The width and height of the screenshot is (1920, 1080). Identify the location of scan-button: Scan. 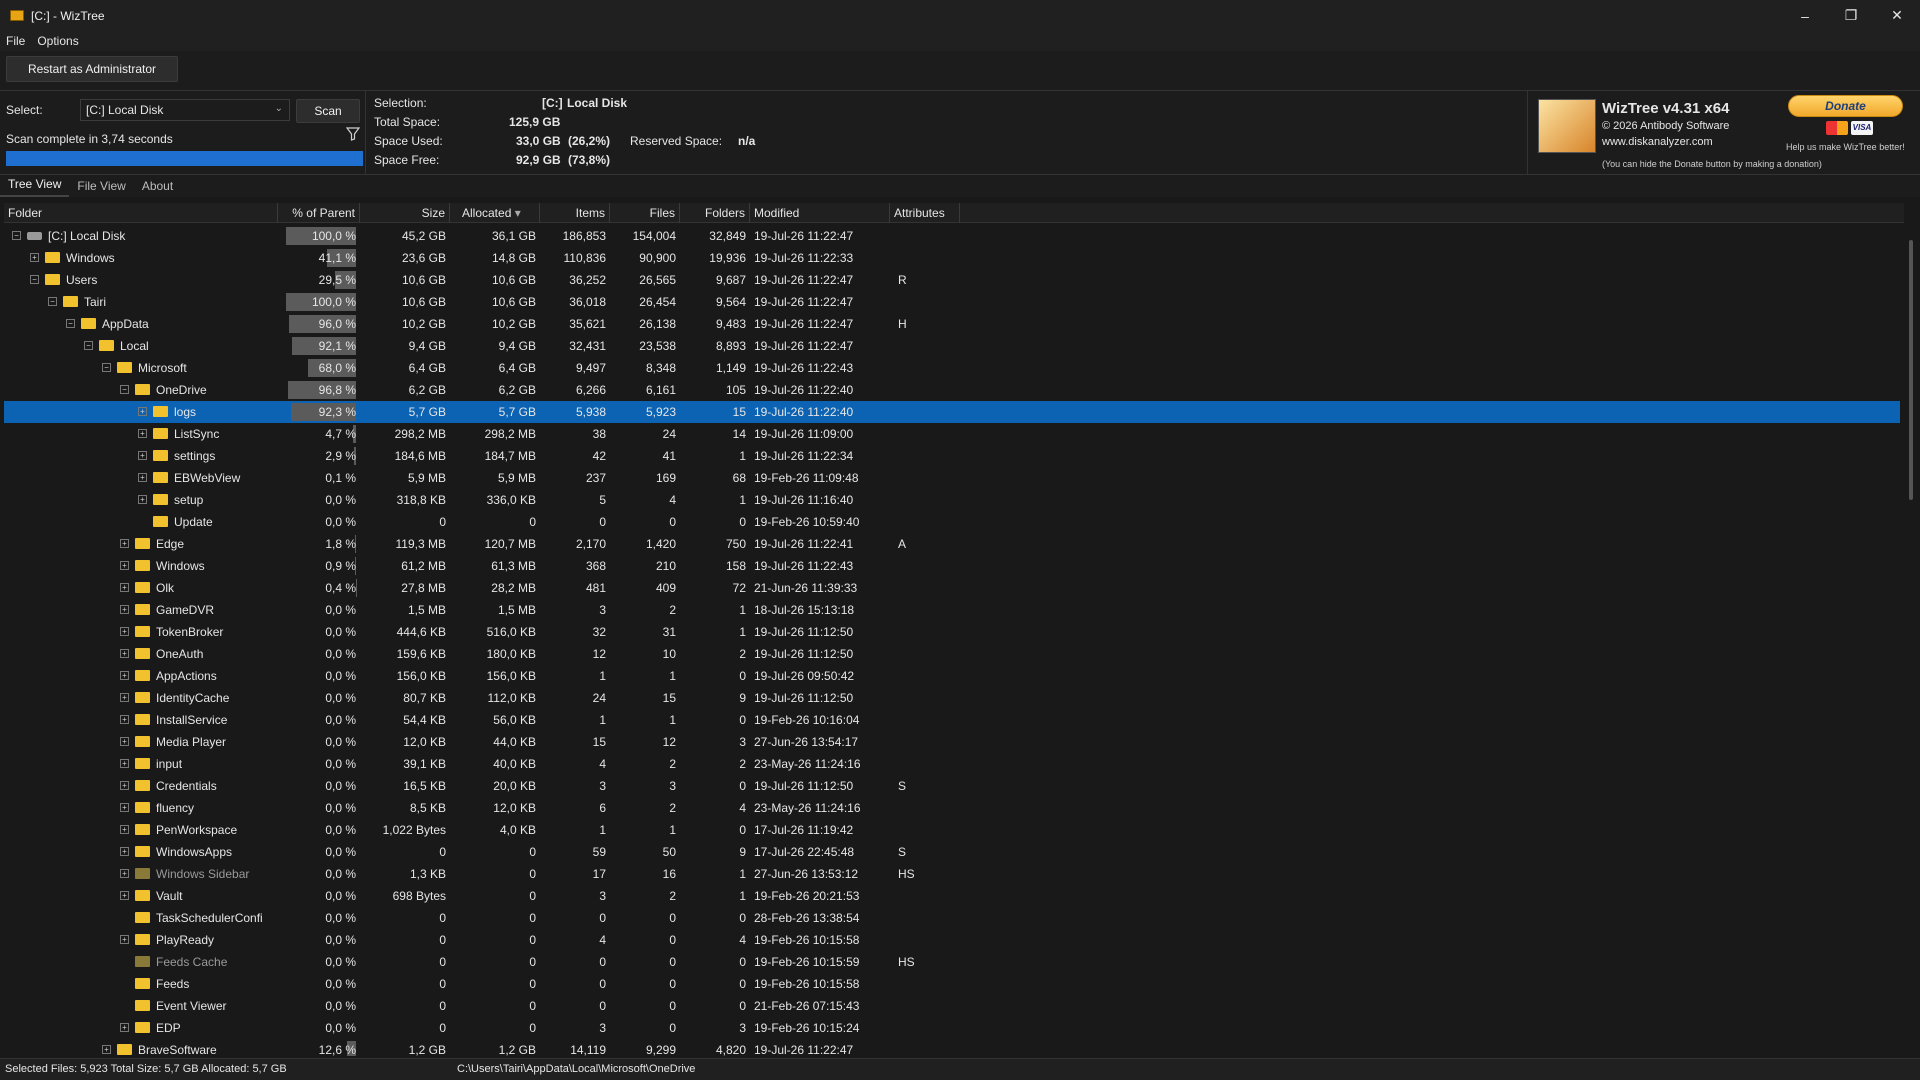
(328, 111).